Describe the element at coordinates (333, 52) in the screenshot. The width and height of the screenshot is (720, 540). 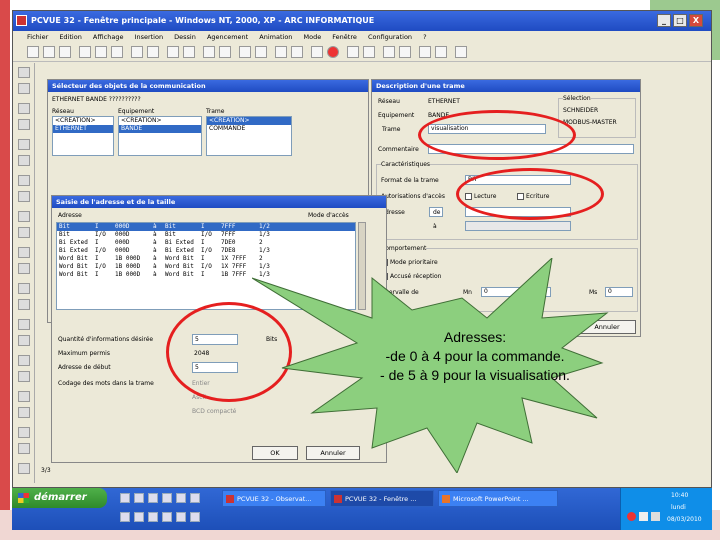
I see `stop-icon` at that location.